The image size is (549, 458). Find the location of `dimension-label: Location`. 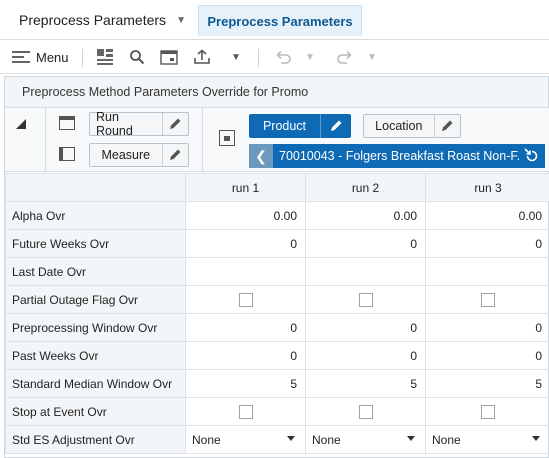

dimension-label: Location is located at coordinates (399, 126).